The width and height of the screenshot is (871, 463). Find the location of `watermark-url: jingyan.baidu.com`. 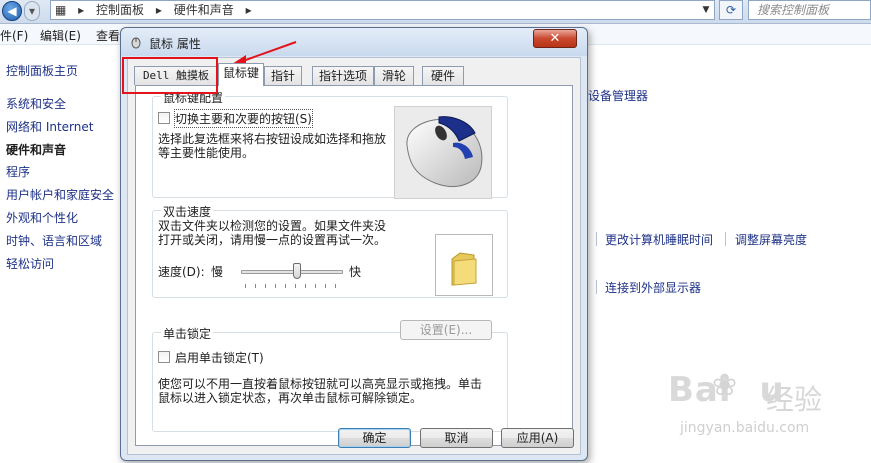

watermark-url: jingyan.baidu.com is located at coordinates (745, 428).